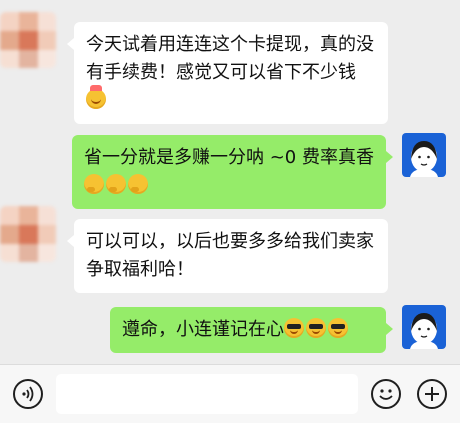  I want to click on input-bar, so click(230, 393).